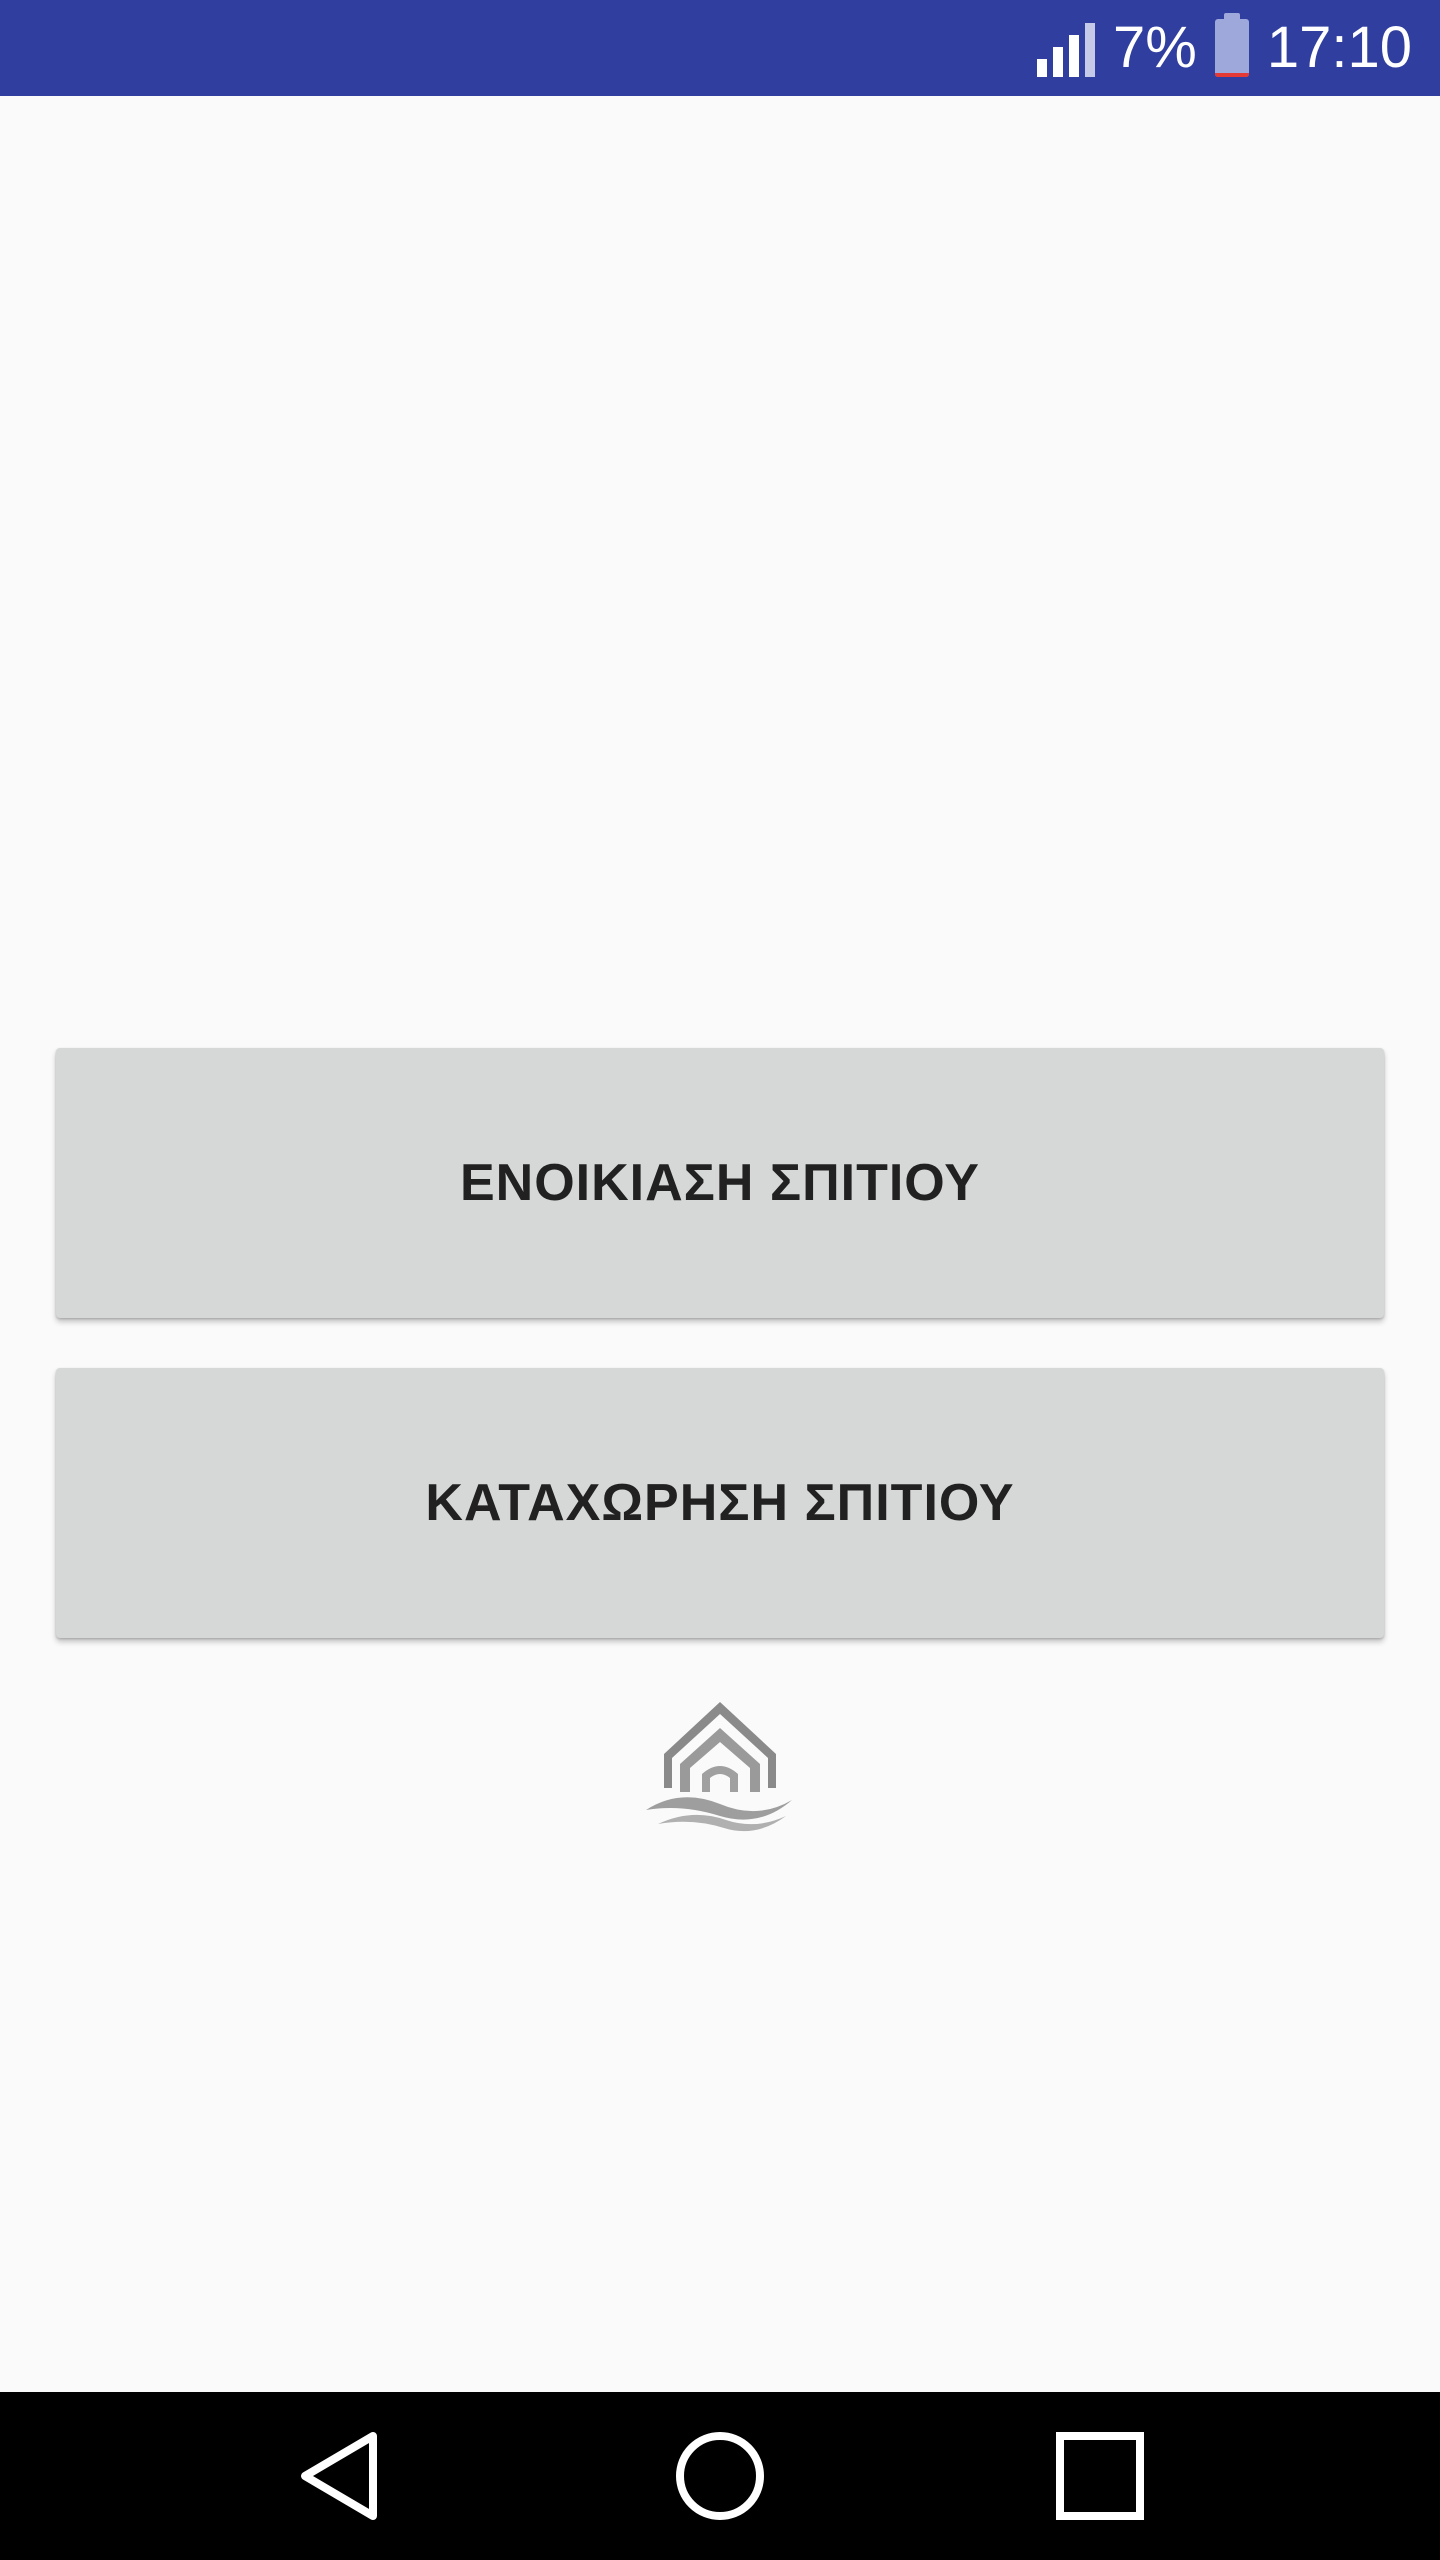  What do you see at coordinates (1339, 47) in the screenshot?
I see `clock-time: 17:10` at bounding box center [1339, 47].